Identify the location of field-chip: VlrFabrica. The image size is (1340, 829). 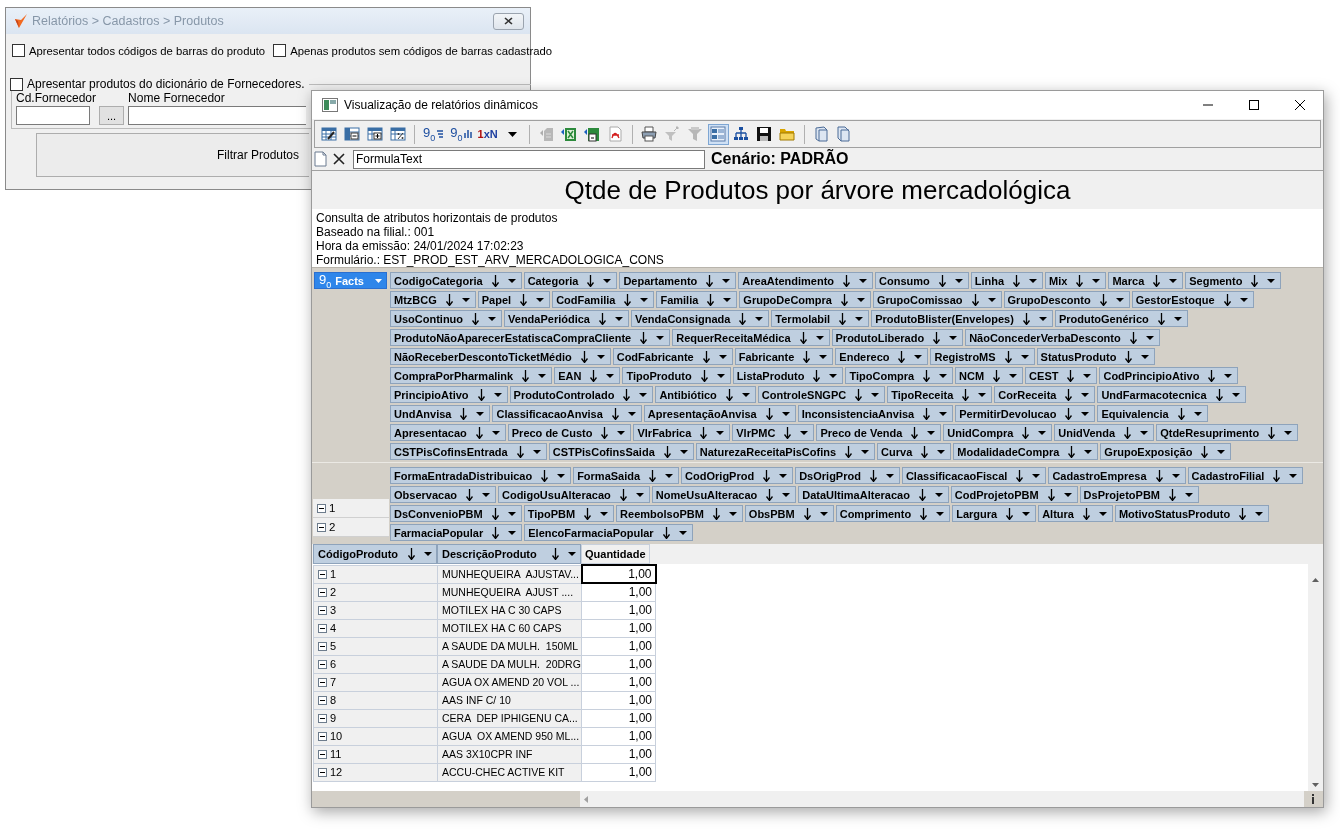
(682, 432).